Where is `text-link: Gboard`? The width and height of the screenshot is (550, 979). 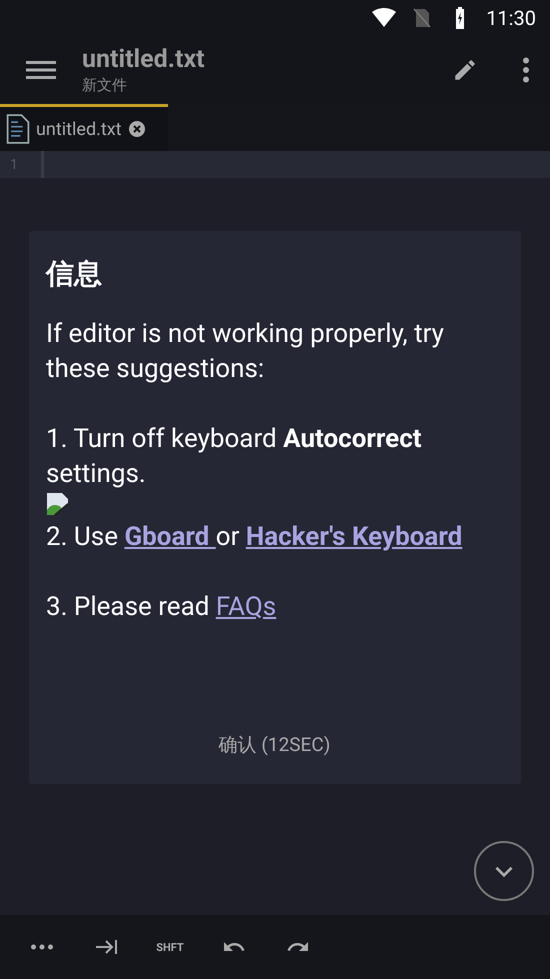 text-link: Gboard is located at coordinates (170, 537).